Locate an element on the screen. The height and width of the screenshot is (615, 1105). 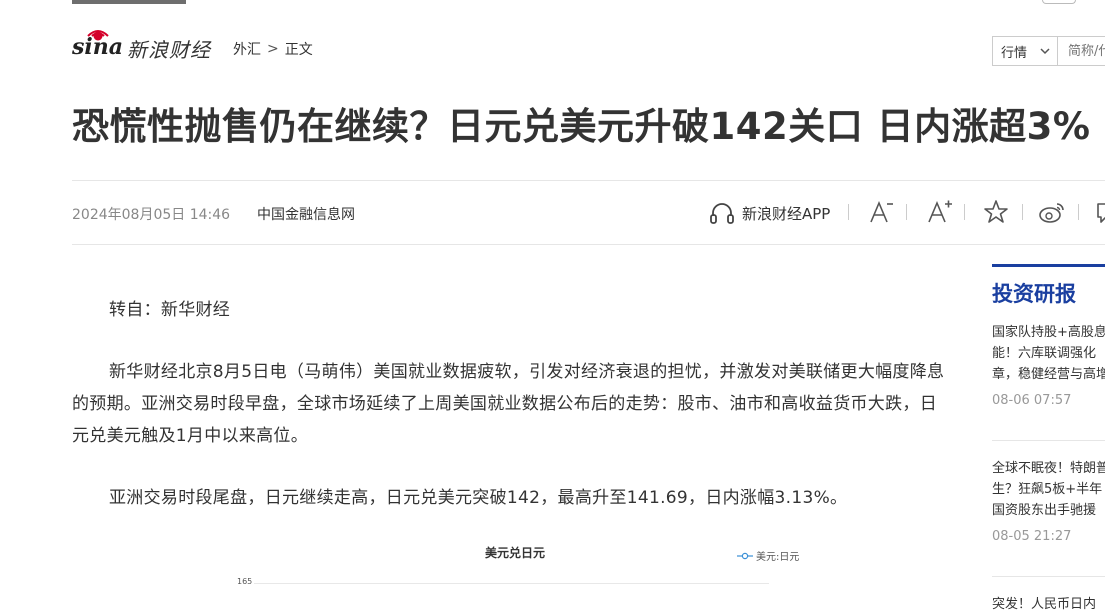
news-item-line: 国资股东出手驰援 is located at coordinates (1044, 510).